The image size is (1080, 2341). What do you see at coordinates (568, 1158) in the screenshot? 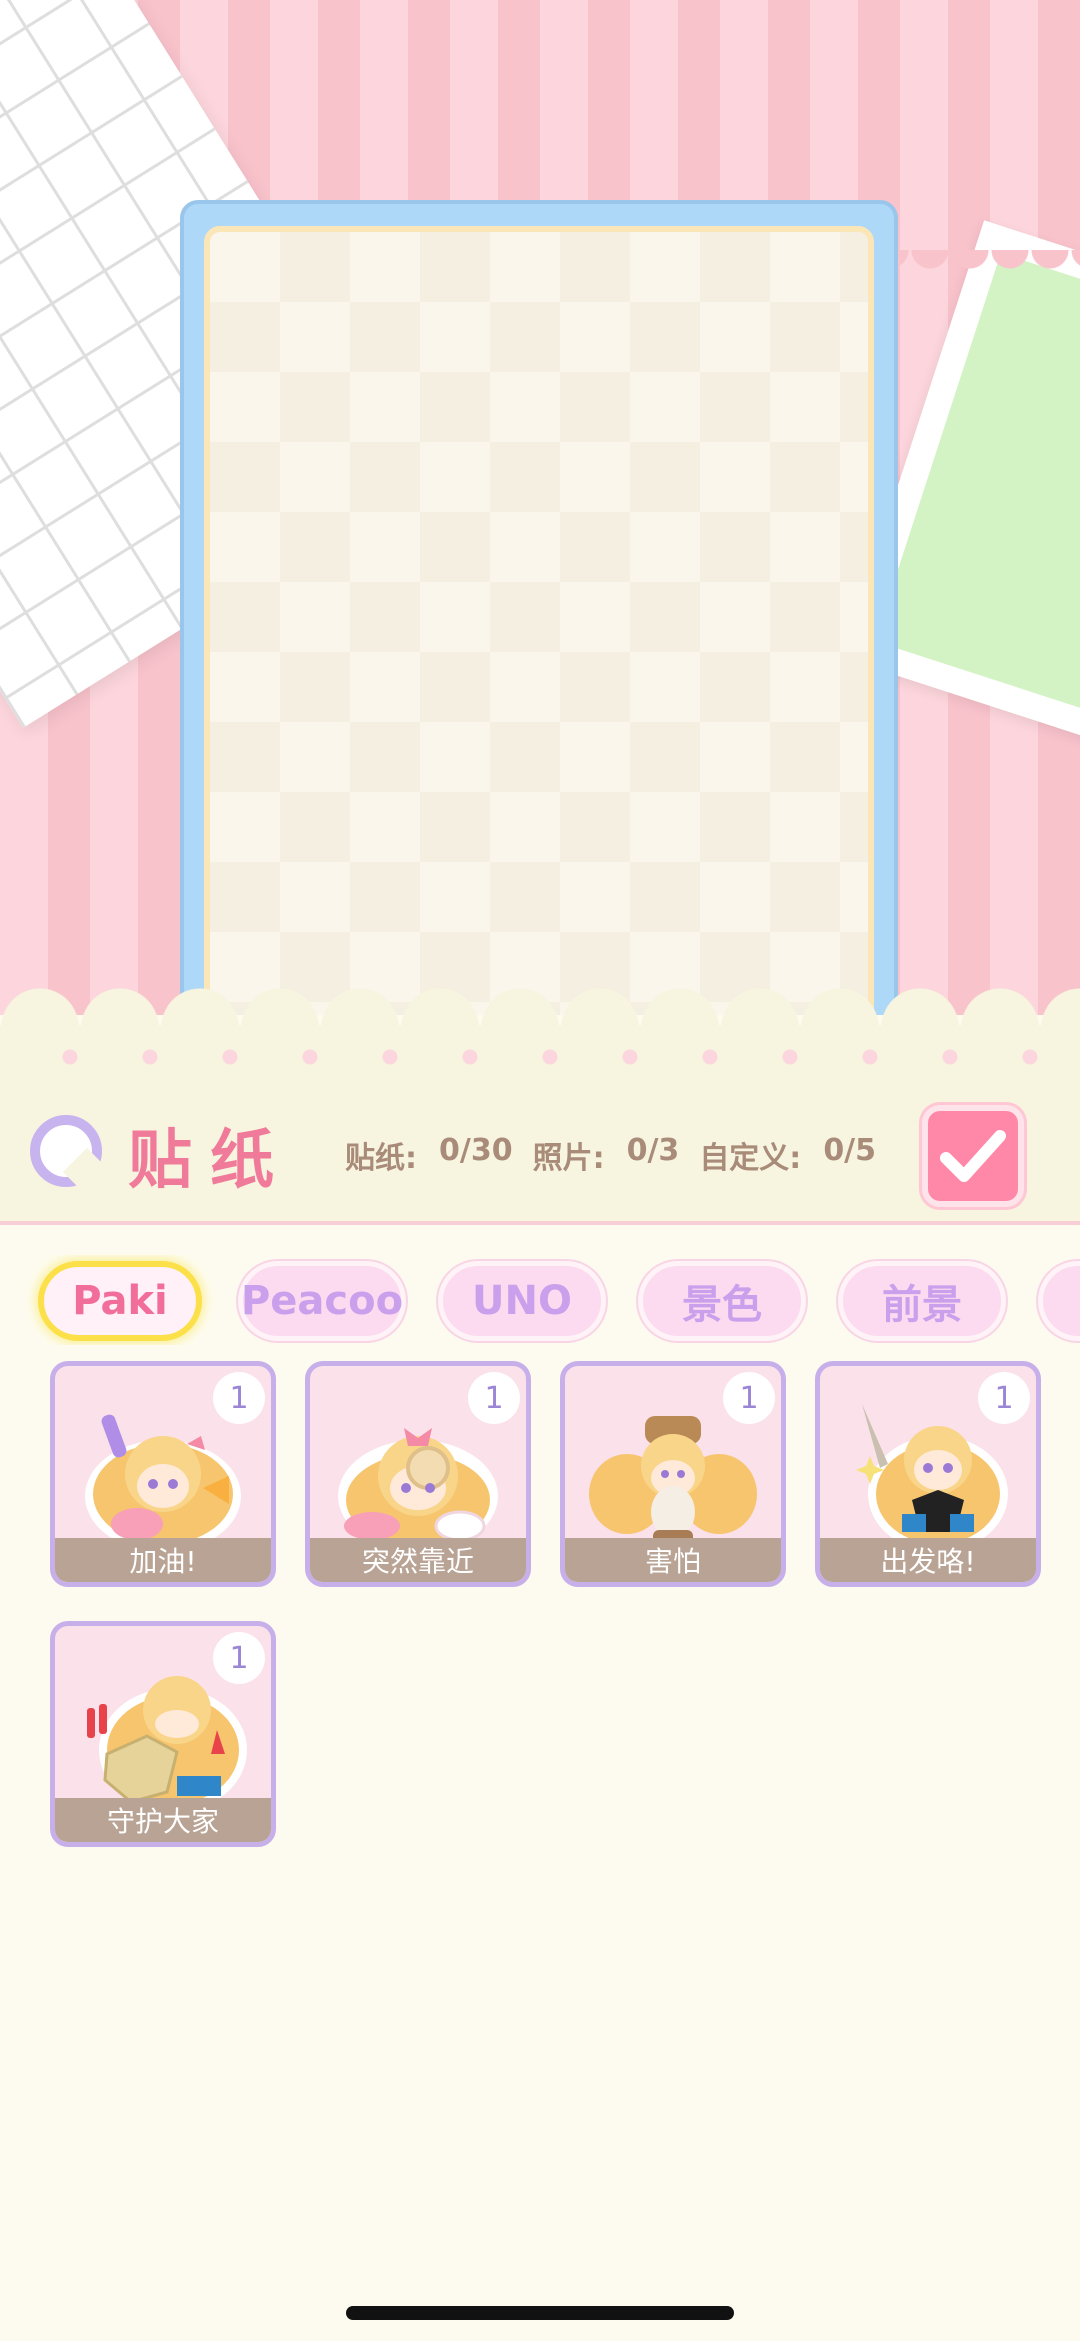
I see `count-label: 照片:` at bounding box center [568, 1158].